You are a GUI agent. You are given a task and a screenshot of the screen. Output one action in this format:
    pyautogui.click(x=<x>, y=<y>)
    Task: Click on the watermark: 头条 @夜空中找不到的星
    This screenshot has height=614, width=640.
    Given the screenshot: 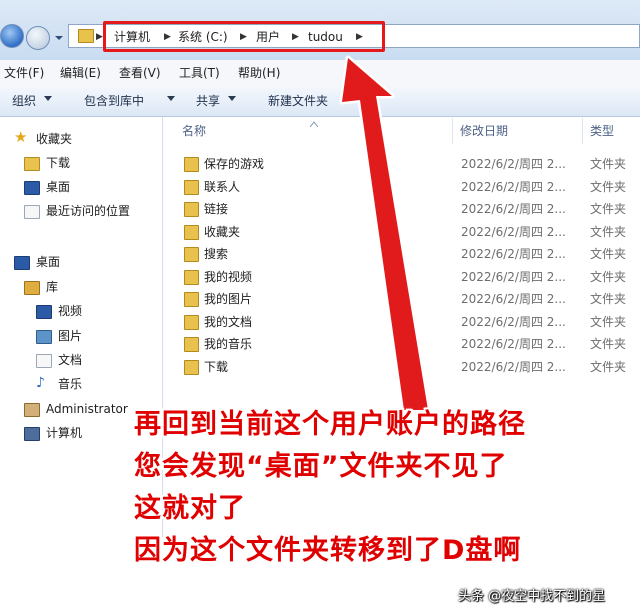 What is the action you would take?
    pyautogui.click(x=532, y=596)
    